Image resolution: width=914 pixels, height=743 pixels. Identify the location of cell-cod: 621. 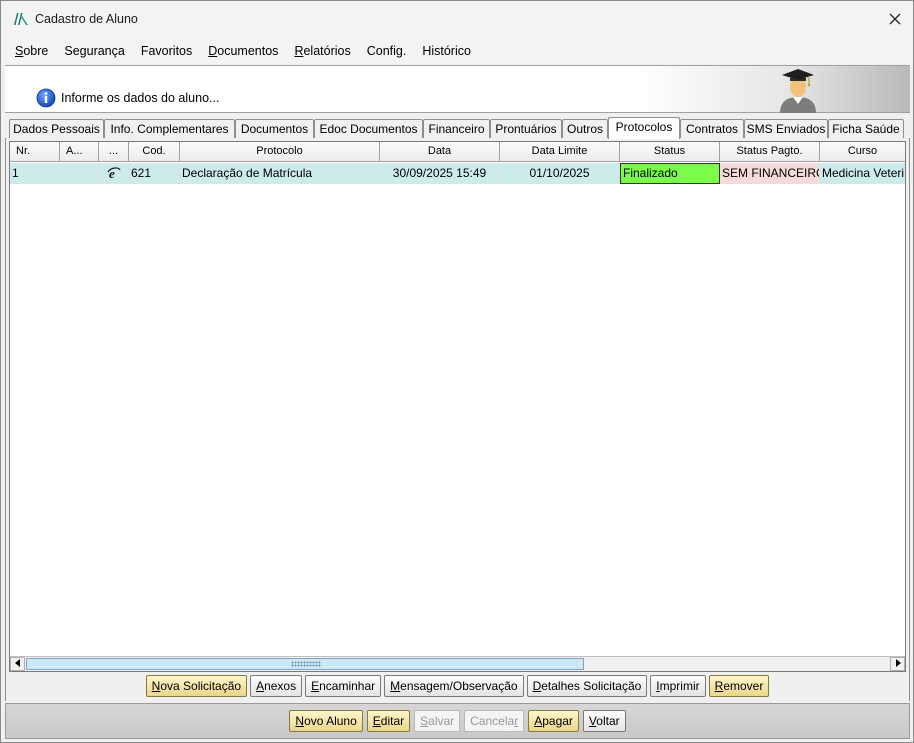
(154, 173).